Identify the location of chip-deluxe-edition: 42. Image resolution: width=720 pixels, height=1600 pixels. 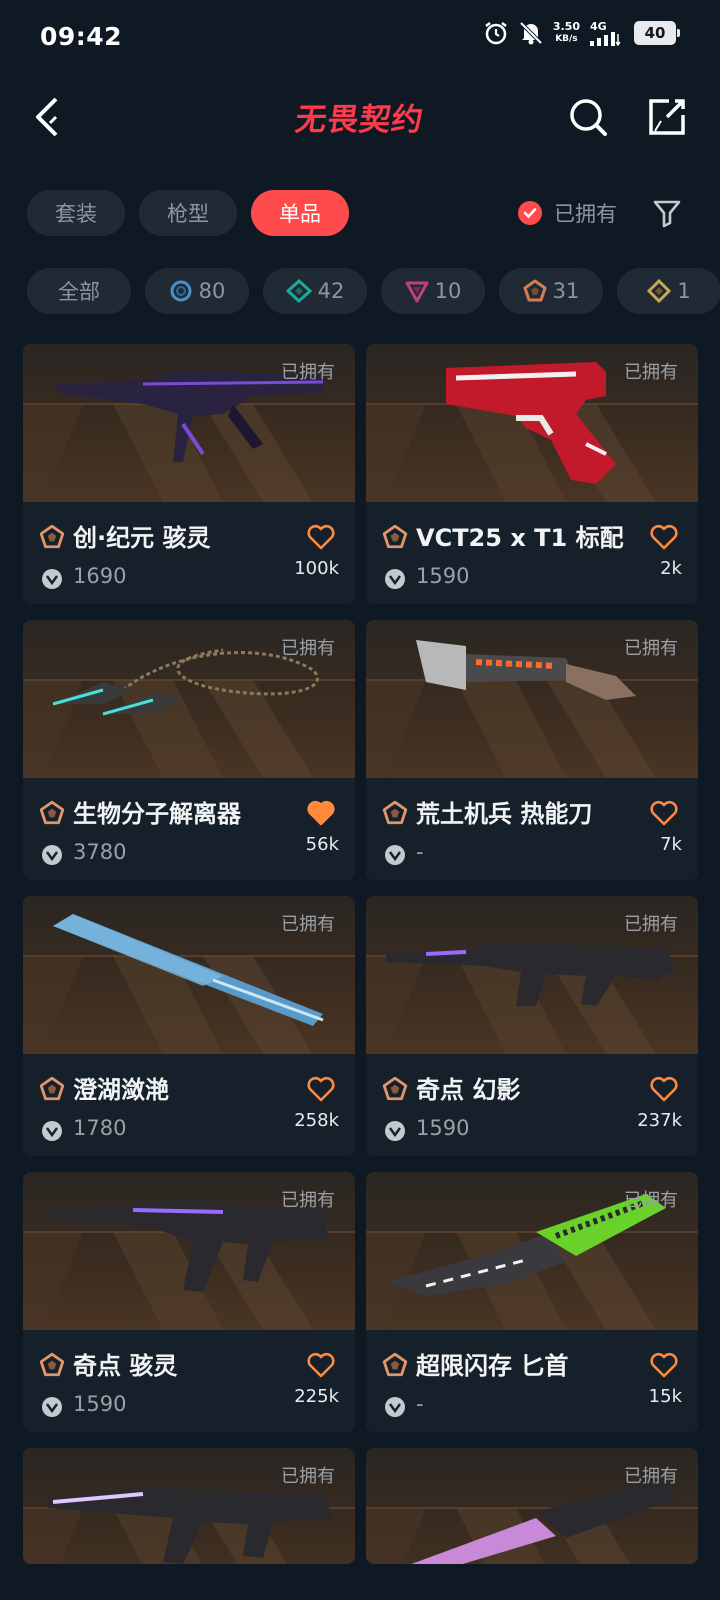
(315, 291).